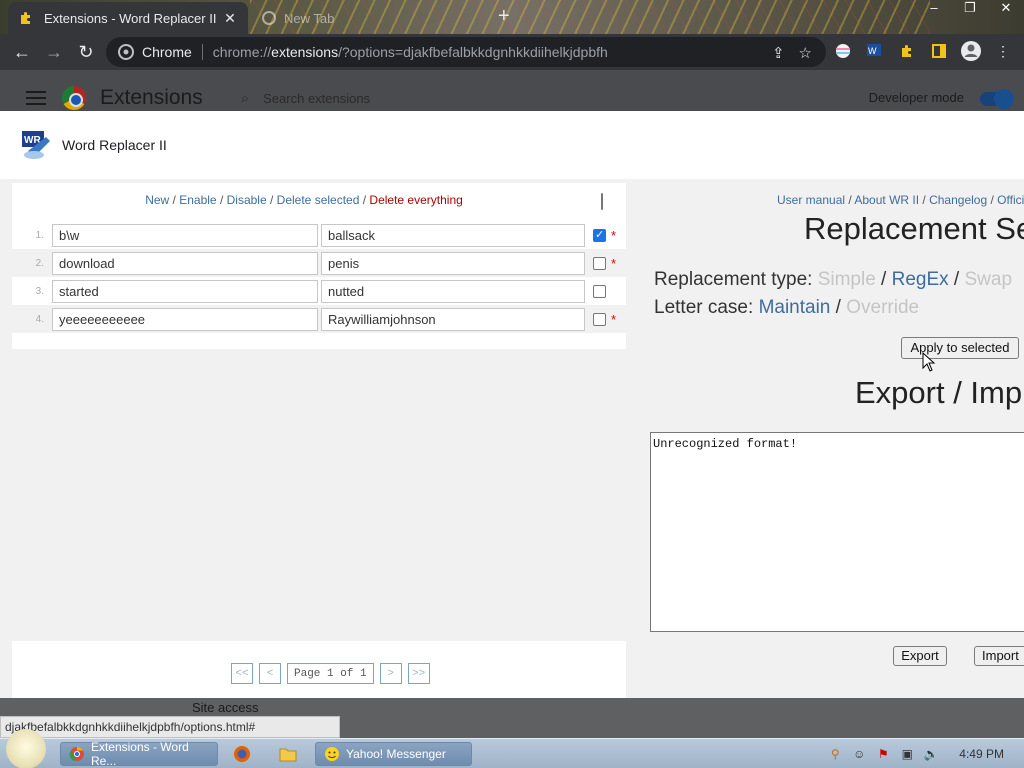  What do you see at coordinates (453, 291) in the screenshot?
I see `replace-input: nutted` at bounding box center [453, 291].